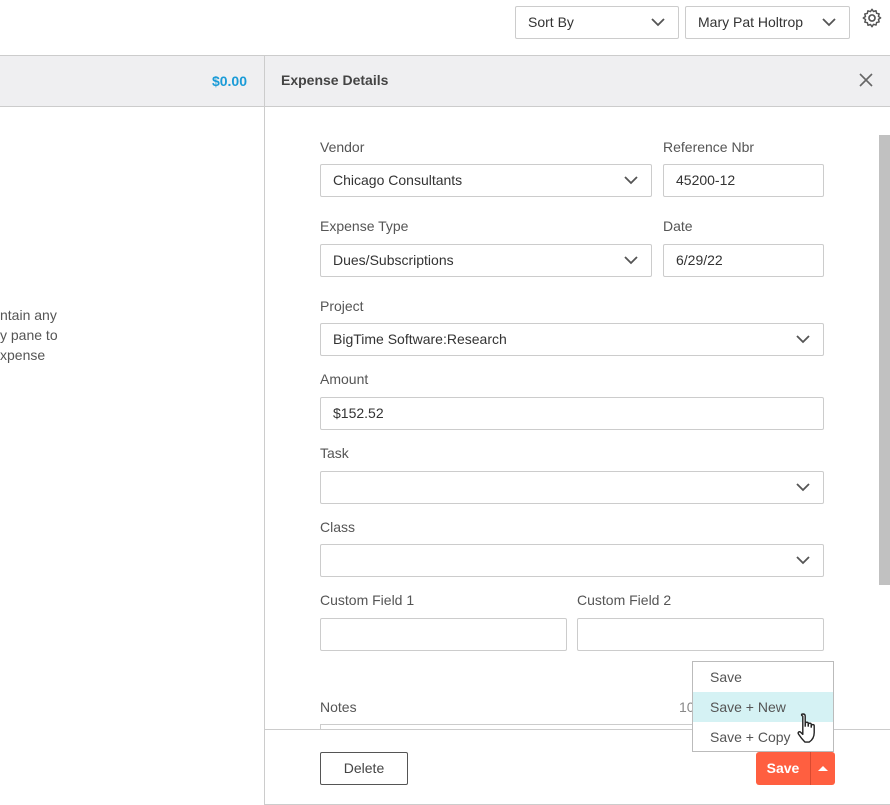 This screenshot has width=890, height=805. What do you see at coordinates (367, 600) in the screenshot?
I see `custom-field-1-label: Custom Field 1` at bounding box center [367, 600].